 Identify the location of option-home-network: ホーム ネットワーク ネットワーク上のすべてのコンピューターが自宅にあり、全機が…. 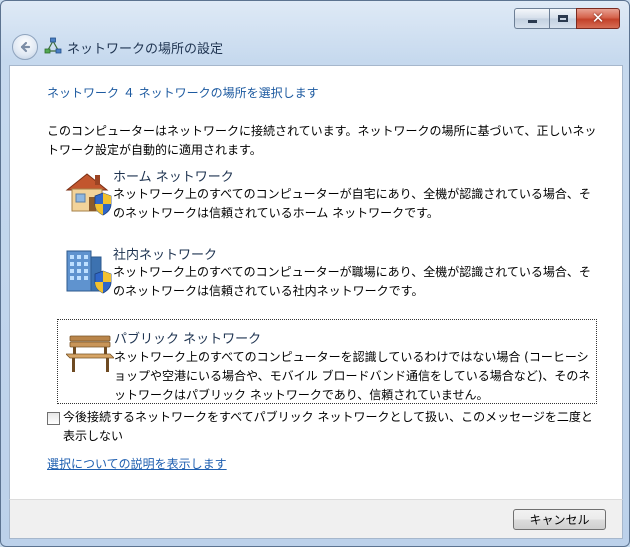
(326, 197).